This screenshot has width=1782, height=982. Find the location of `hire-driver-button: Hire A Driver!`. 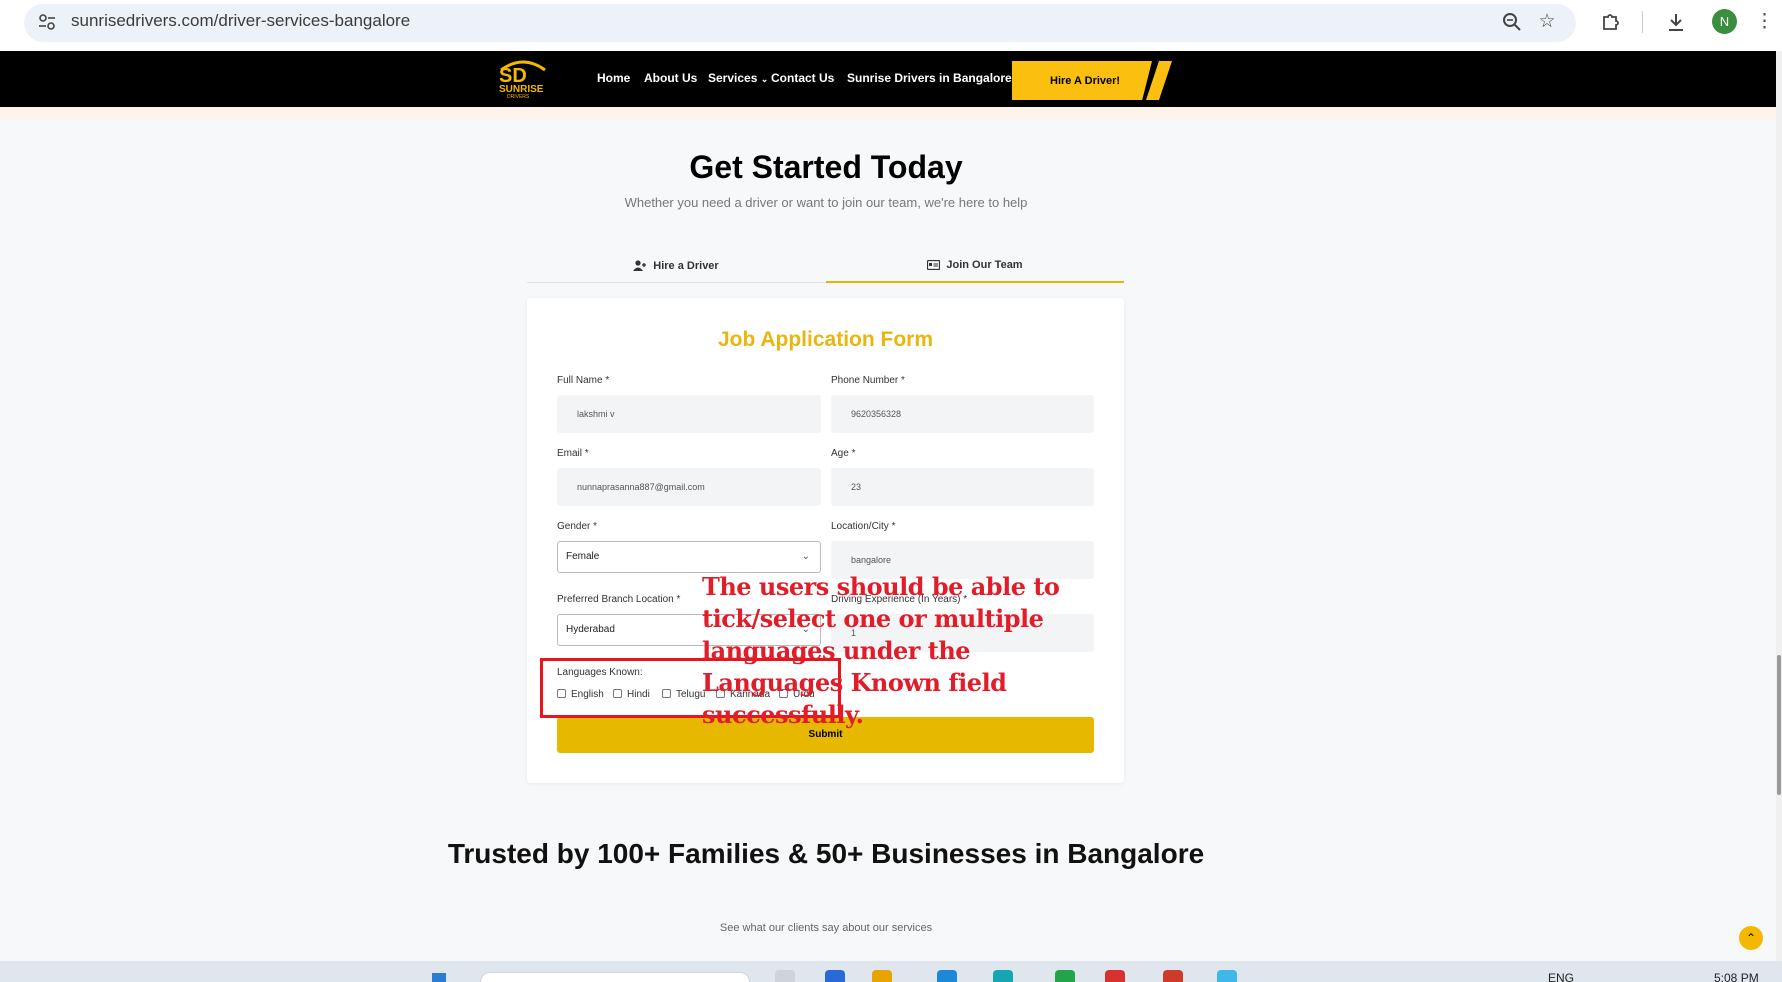

hire-driver-button: Hire A Driver! is located at coordinates (1082, 80).